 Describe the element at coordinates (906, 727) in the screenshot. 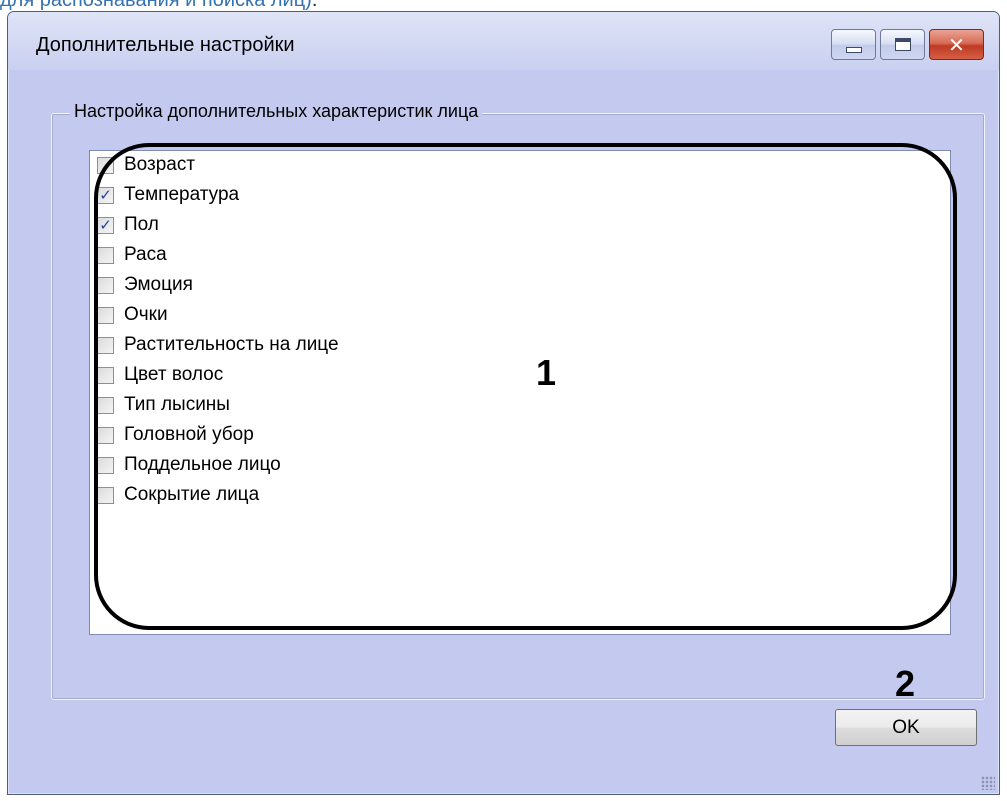

I see `ok-button: OK` at that location.